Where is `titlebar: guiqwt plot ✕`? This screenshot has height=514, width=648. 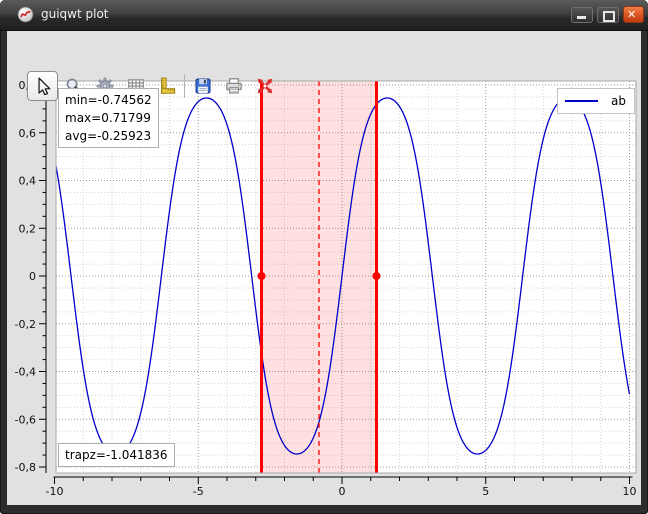 titlebar: guiqwt plot ✕ is located at coordinates (324, 15).